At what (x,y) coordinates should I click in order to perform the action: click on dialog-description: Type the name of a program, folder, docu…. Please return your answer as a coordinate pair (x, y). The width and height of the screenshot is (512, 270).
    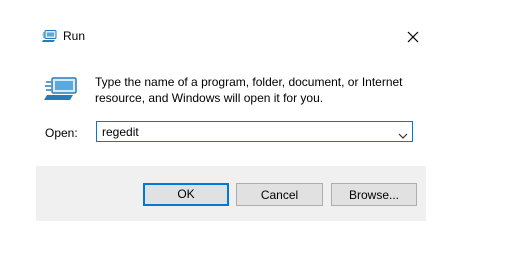
    Looking at the image, I should click on (249, 90).